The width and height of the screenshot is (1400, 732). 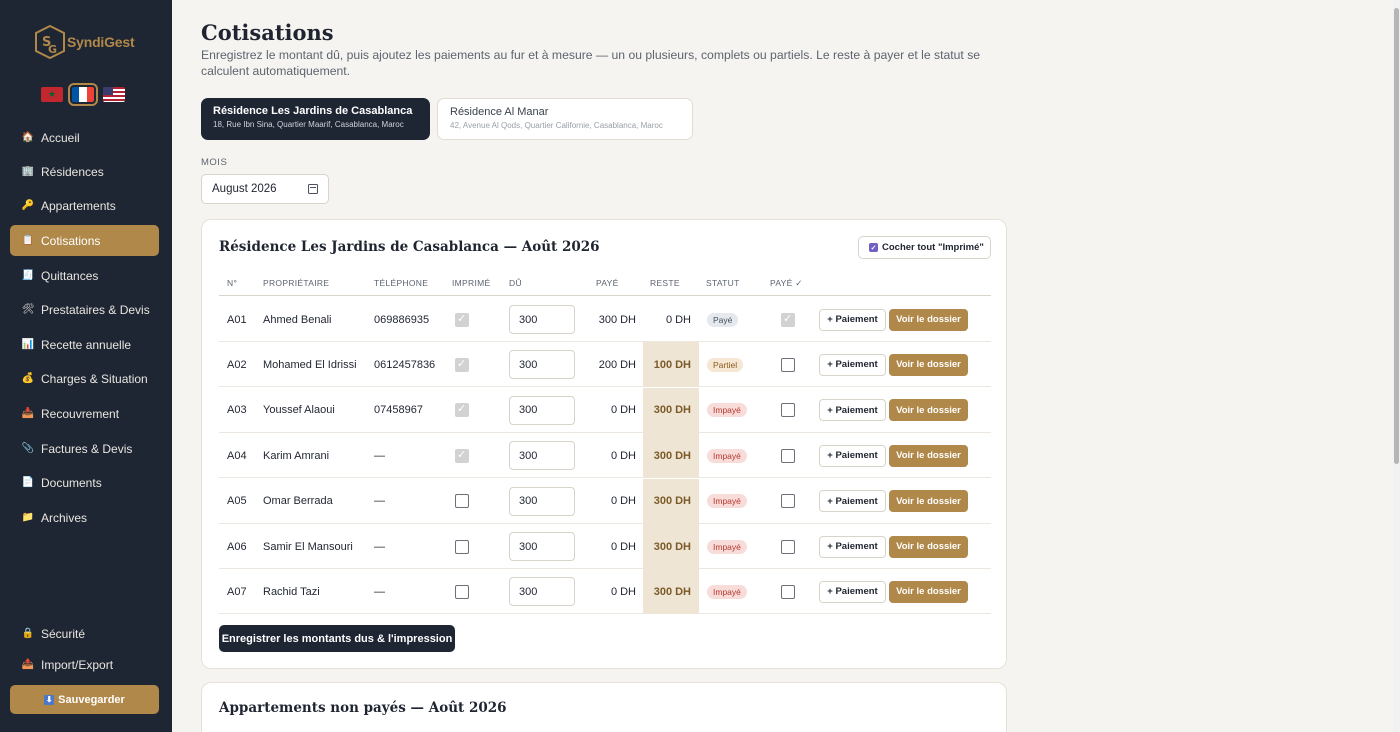 What do you see at coordinates (28, 240) in the screenshot?
I see `clipboard-icon: 📋` at bounding box center [28, 240].